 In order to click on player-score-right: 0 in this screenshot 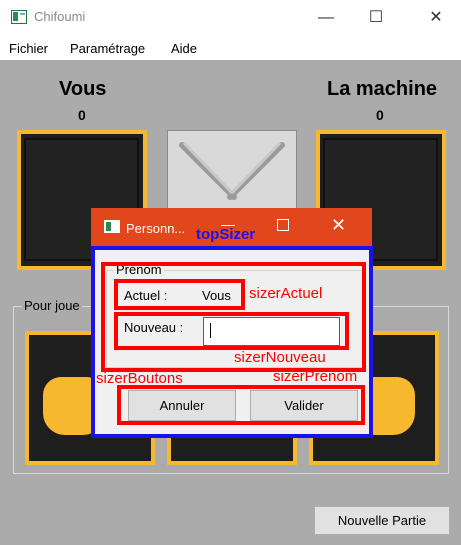, I will do `click(380, 115)`.